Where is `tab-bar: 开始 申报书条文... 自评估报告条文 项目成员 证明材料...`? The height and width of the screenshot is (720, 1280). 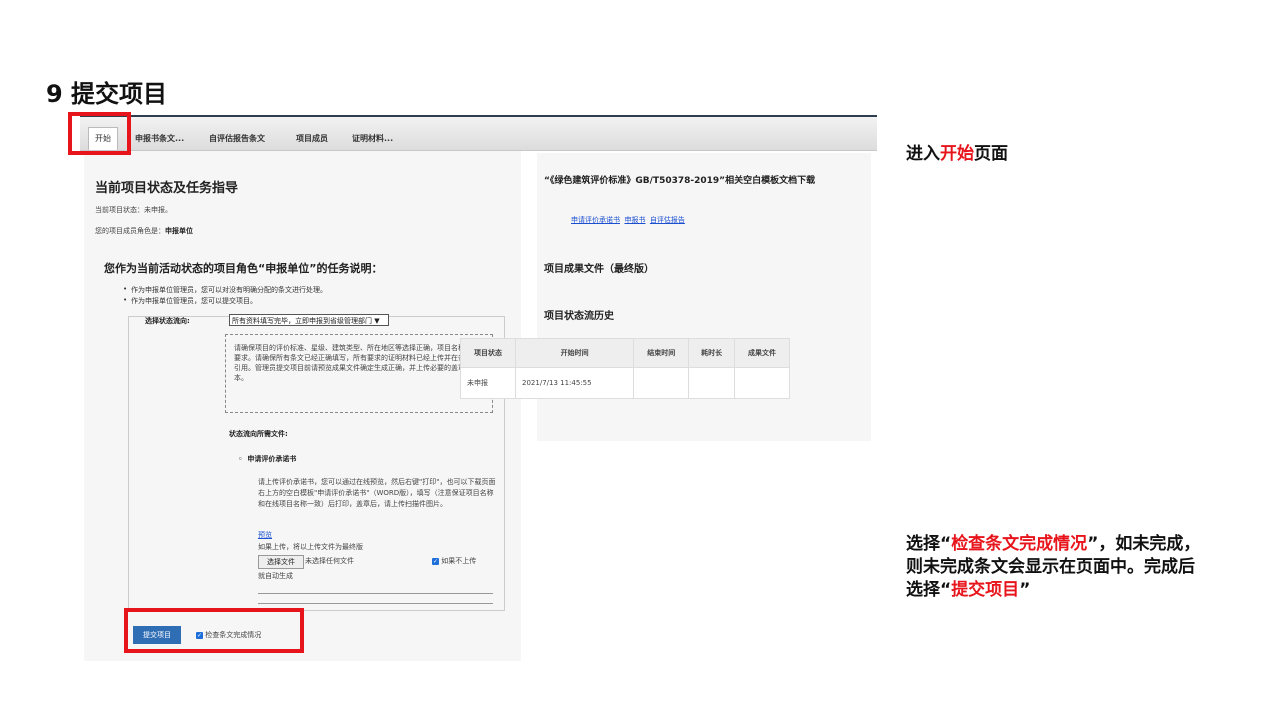
tab-bar: 开始 申报书条文... 自评估报告条文 项目成员 证明材料... is located at coordinates (478, 133).